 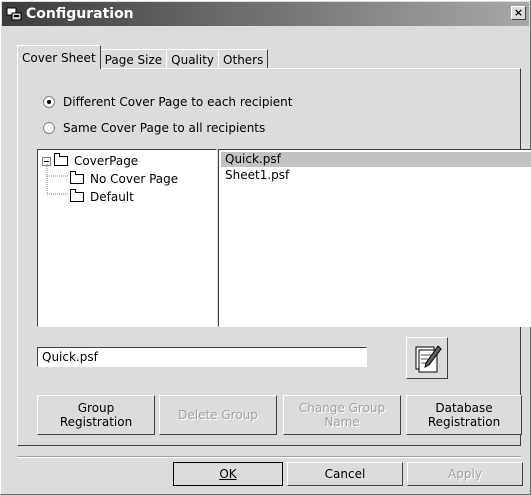 I want to click on list-item: Quick.psf, so click(x=376, y=159).